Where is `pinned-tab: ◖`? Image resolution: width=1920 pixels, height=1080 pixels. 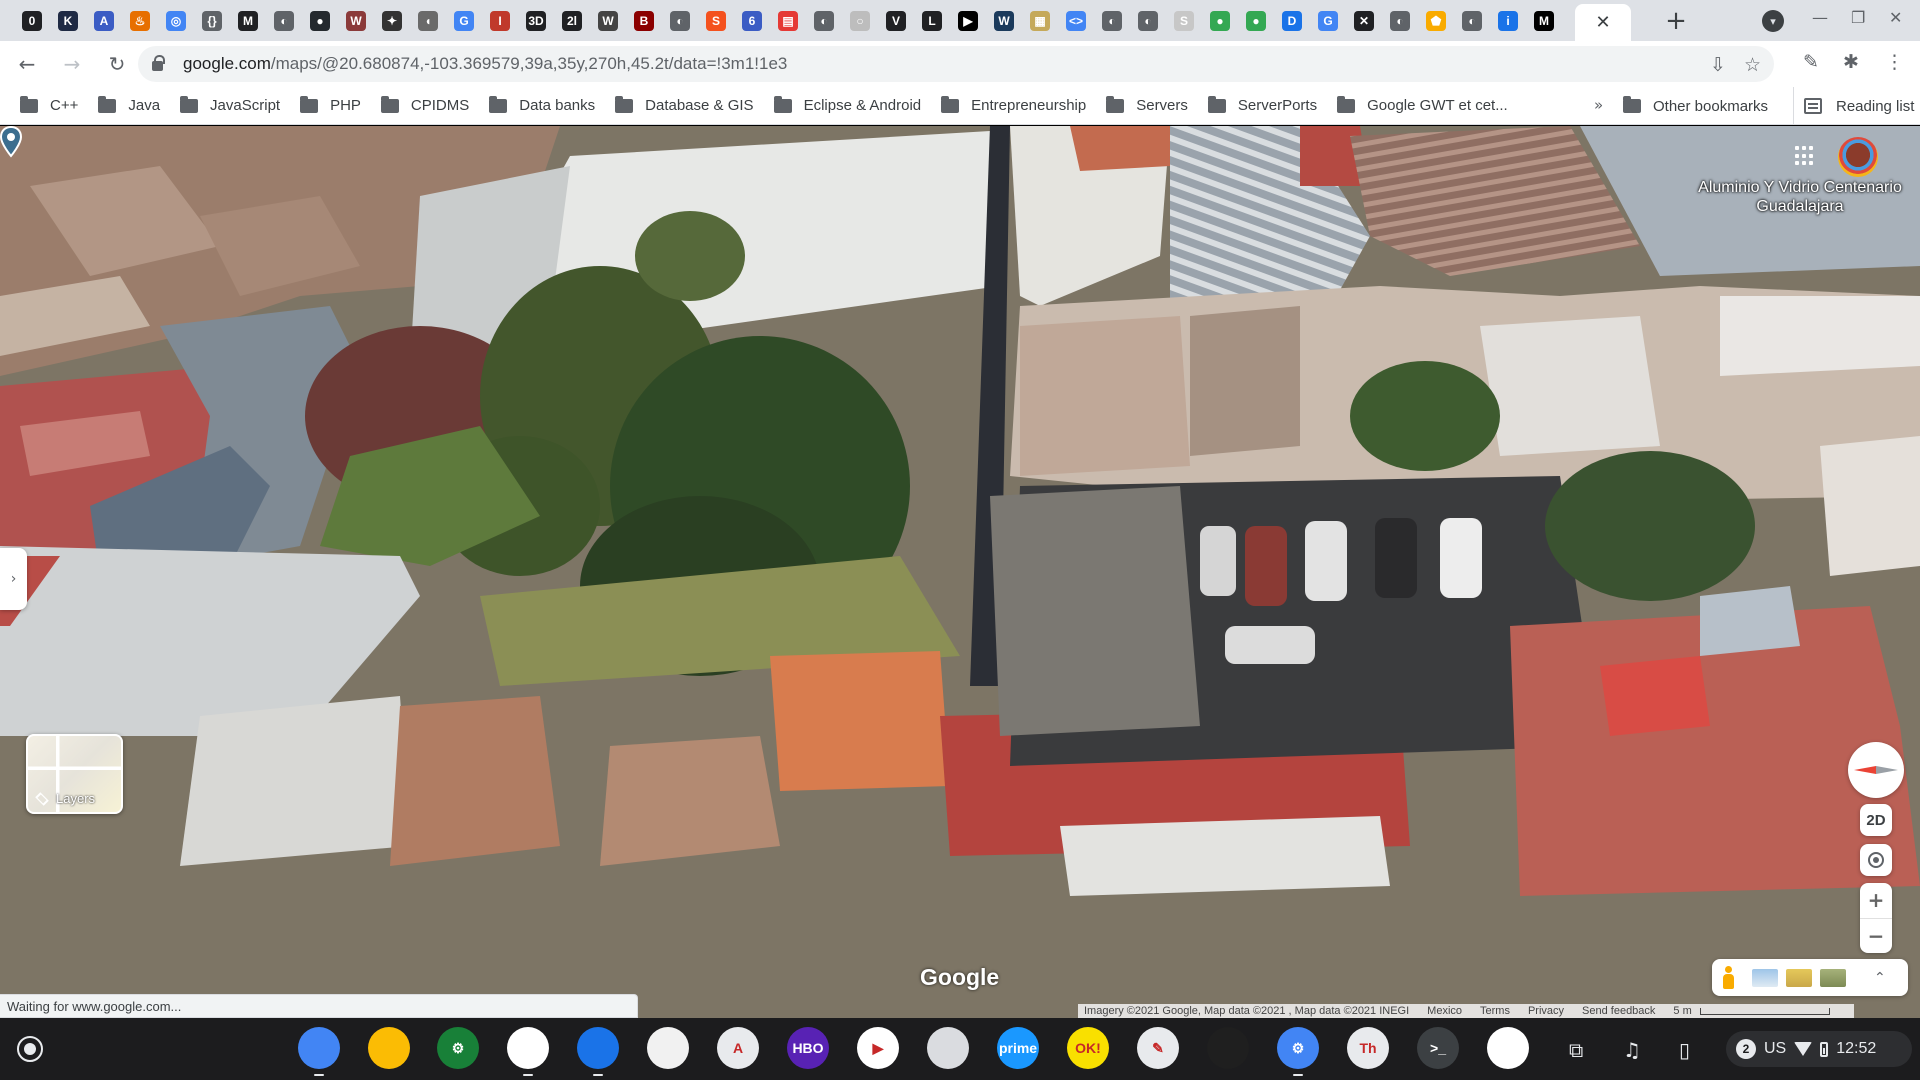
pinned-tab: ◖ is located at coordinates (428, 20).